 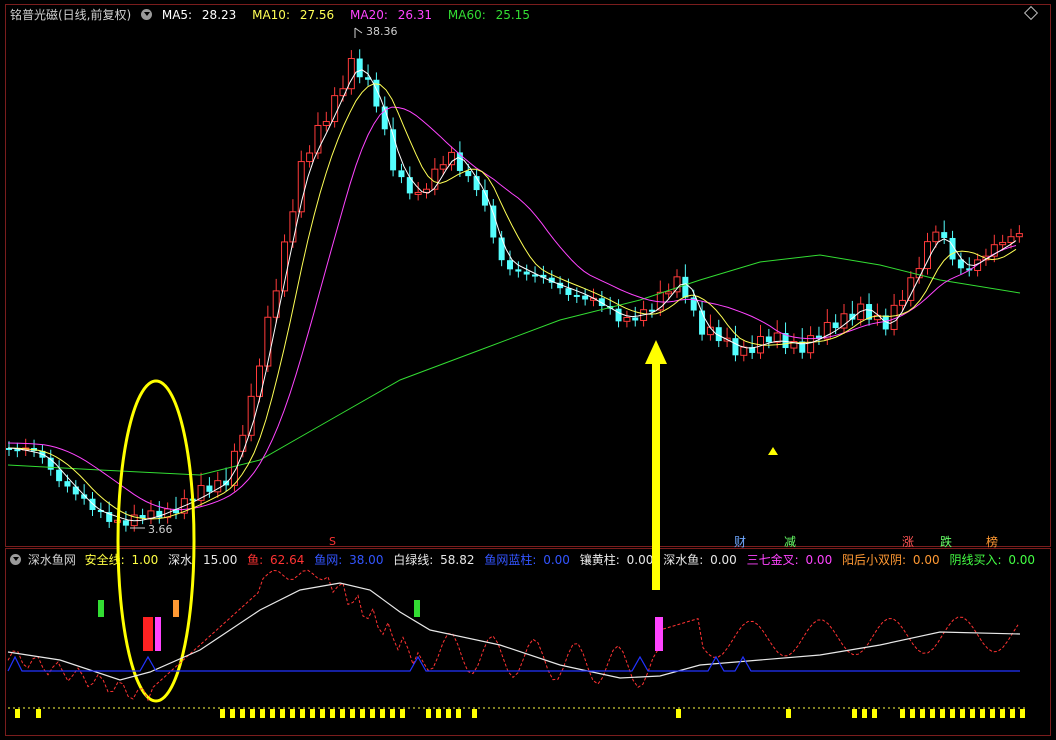 I want to click on fall-badge: 跌, so click(x=946, y=541).